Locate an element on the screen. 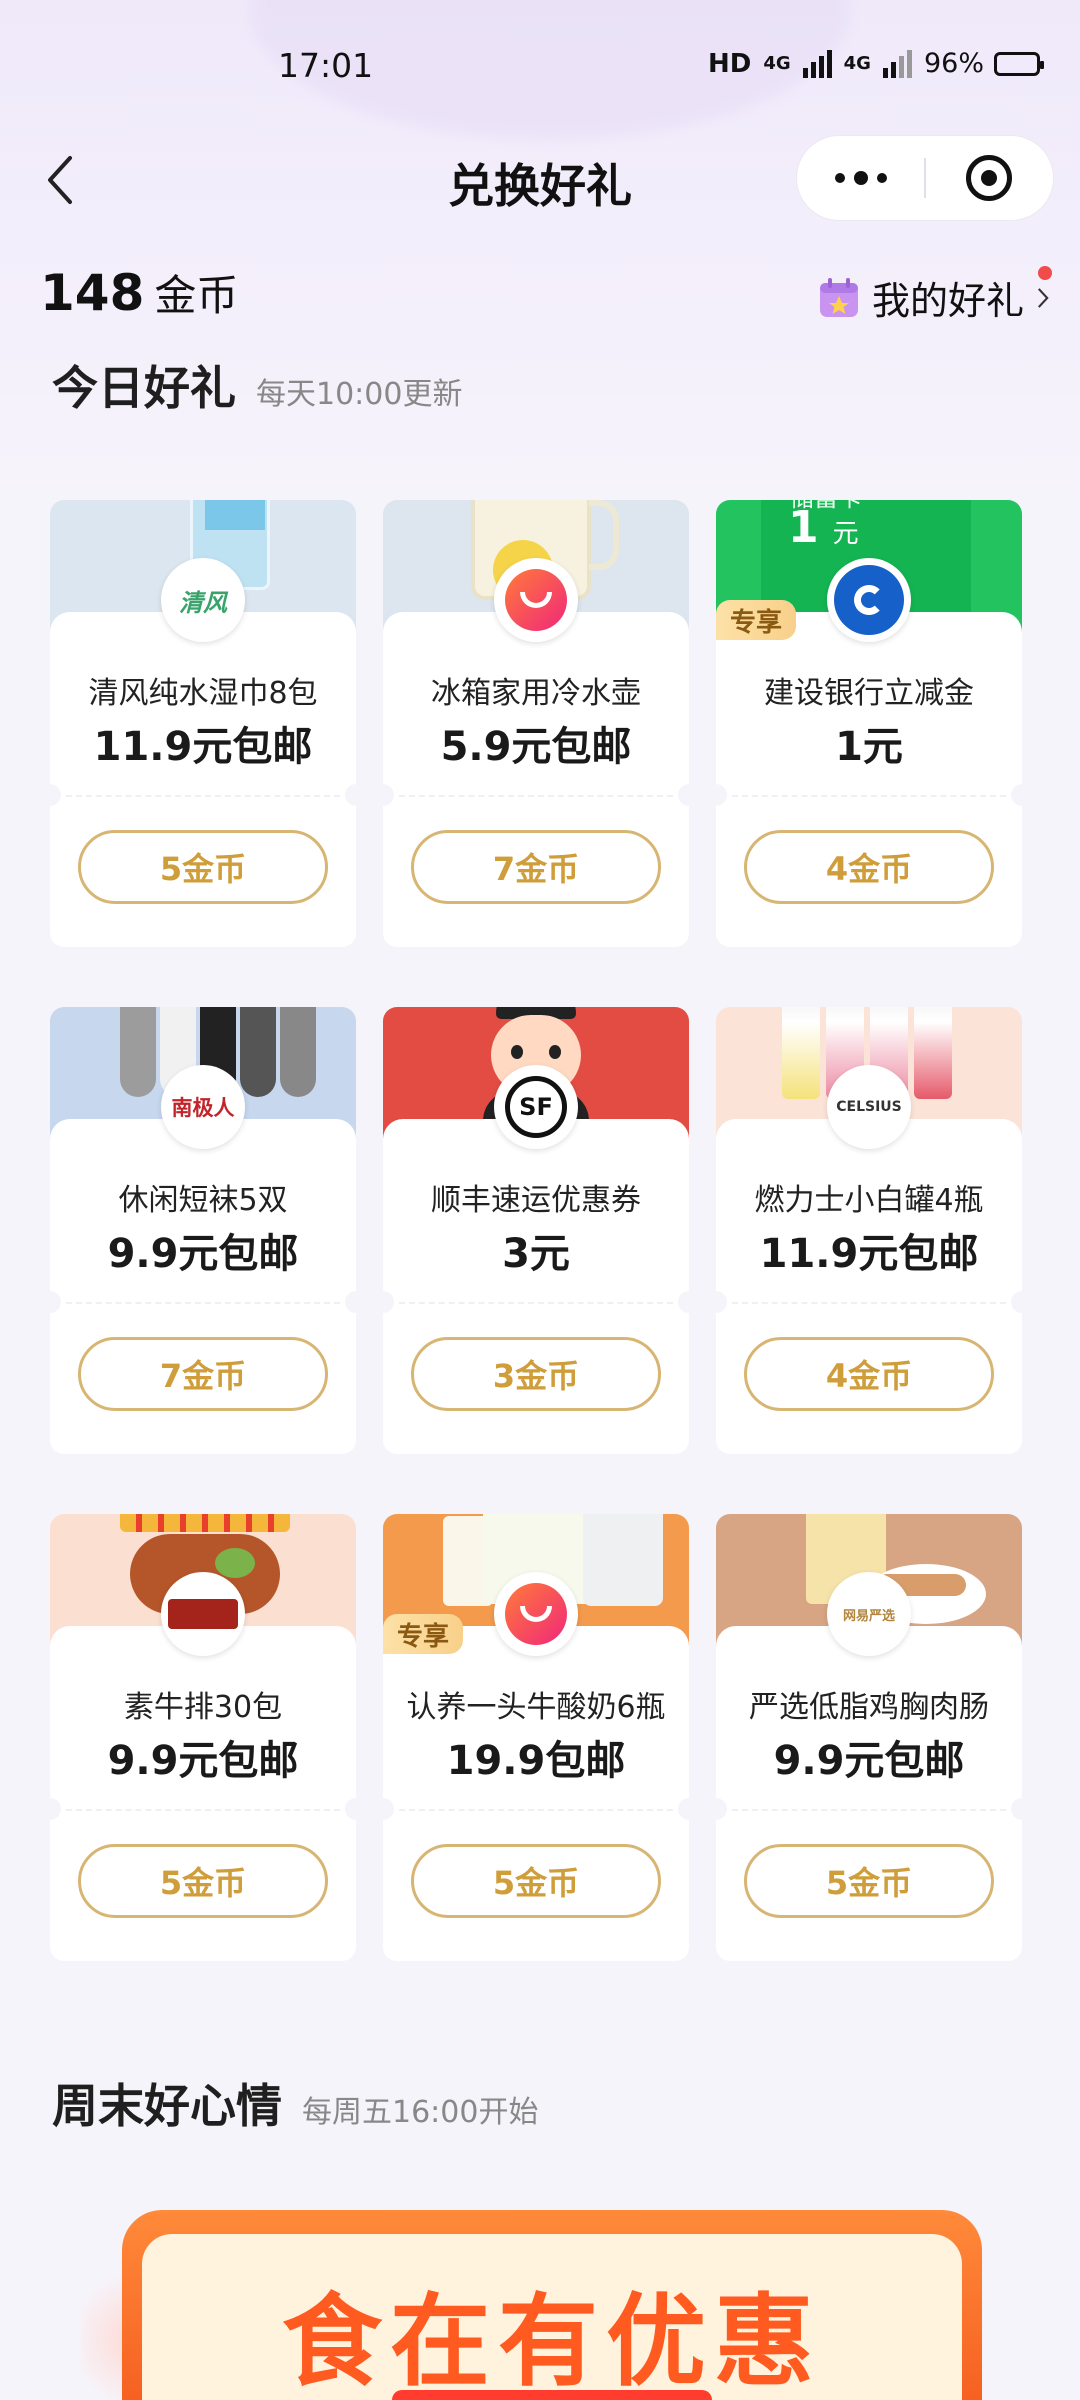 This screenshot has width=1080, height=2400. gift-card: 储蓄卡 1 元 专享 建设银行立减金 1元 4金币 is located at coordinates (869, 723).